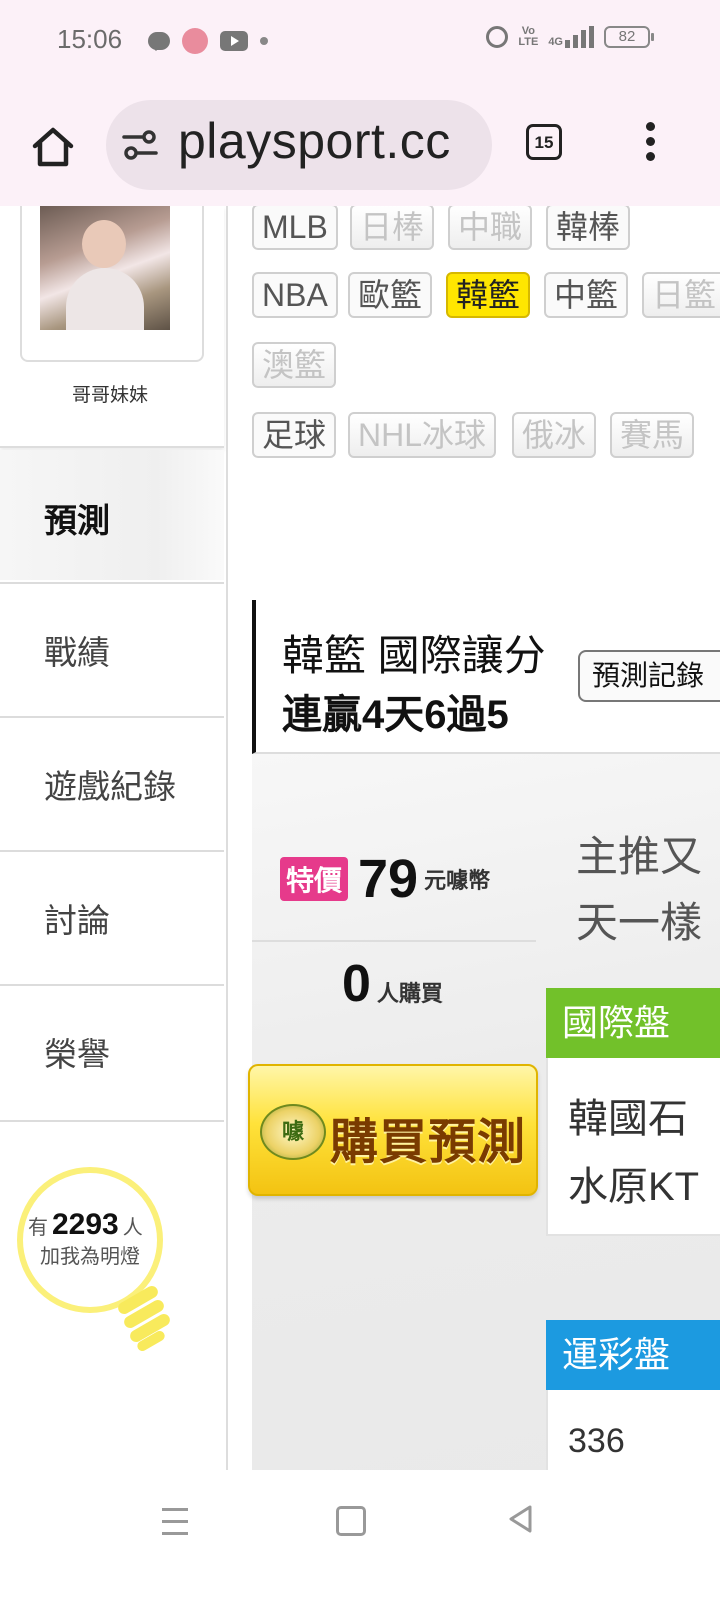 The width and height of the screenshot is (720, 1604). What do you see at coordinates (195, 41) in the screenshot?
I see `app-notification-icon` at bounding box center [195, 41].